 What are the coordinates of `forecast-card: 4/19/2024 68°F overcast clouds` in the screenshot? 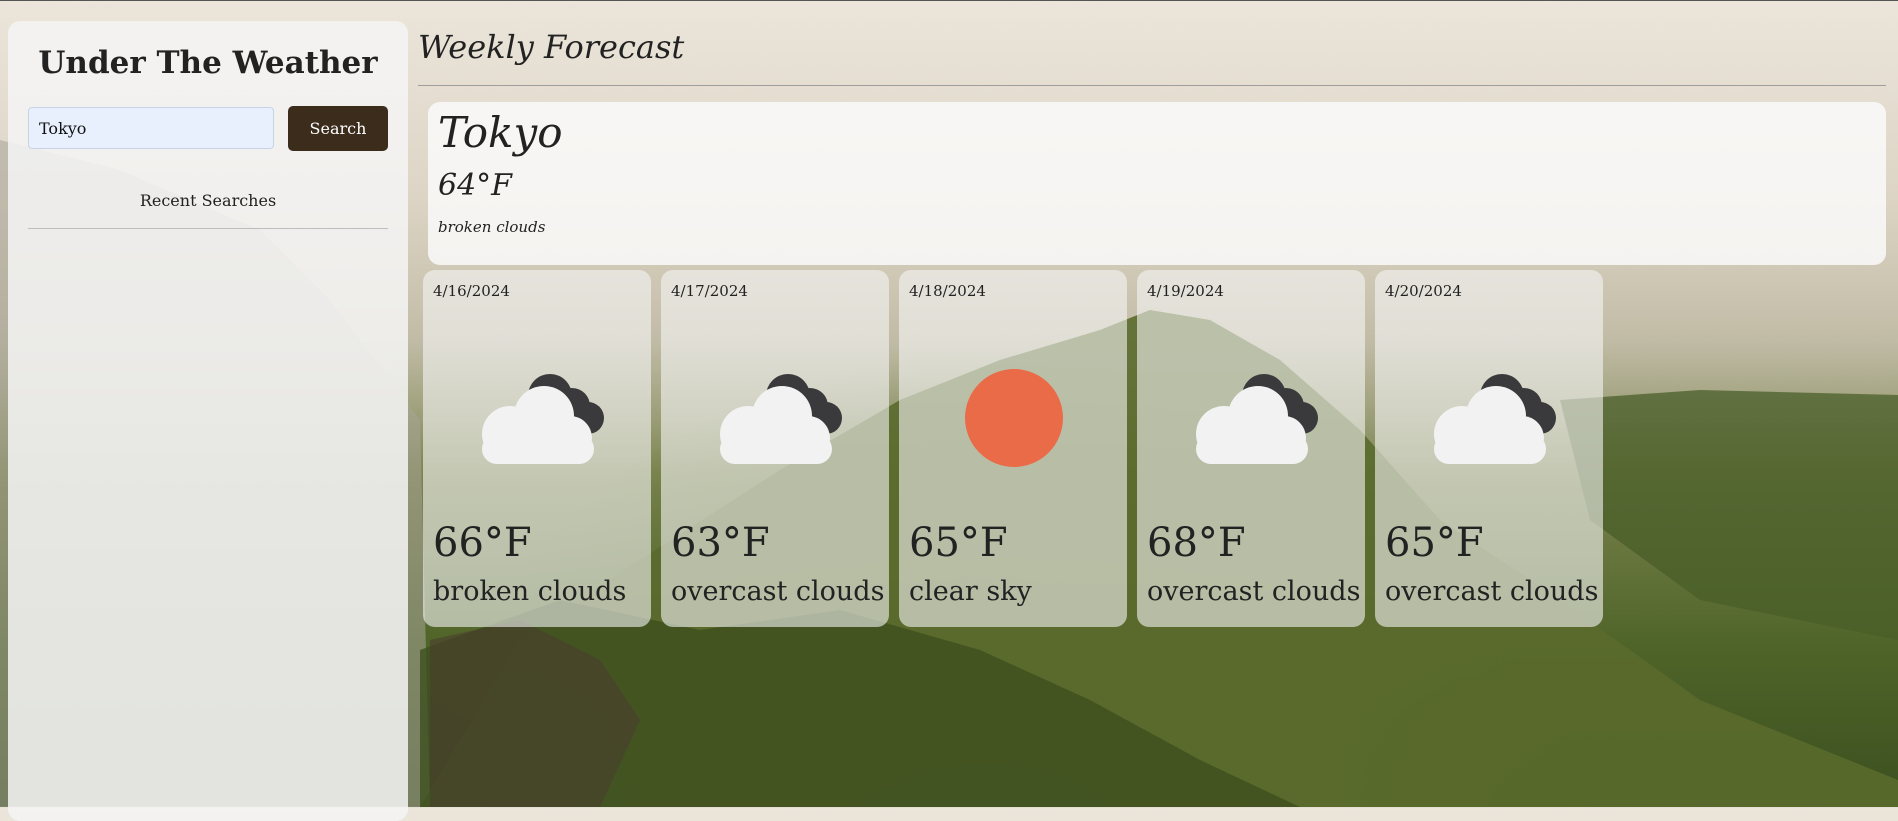 It's located at (1251, 448).